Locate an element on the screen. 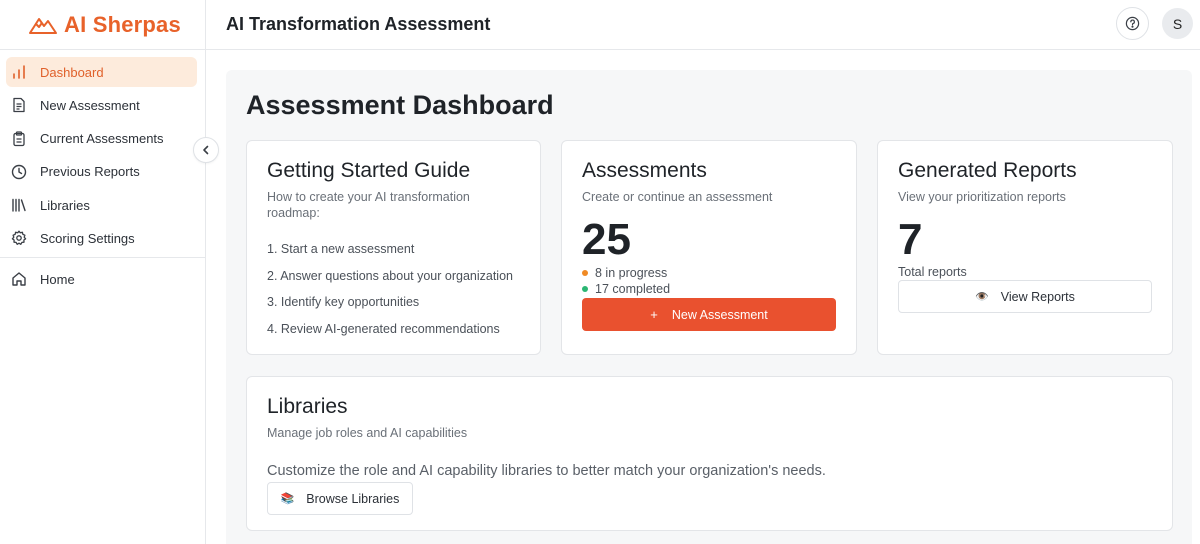 The image size is (1200, 544). card-title: Assessments is located at coordinates (644, 170).